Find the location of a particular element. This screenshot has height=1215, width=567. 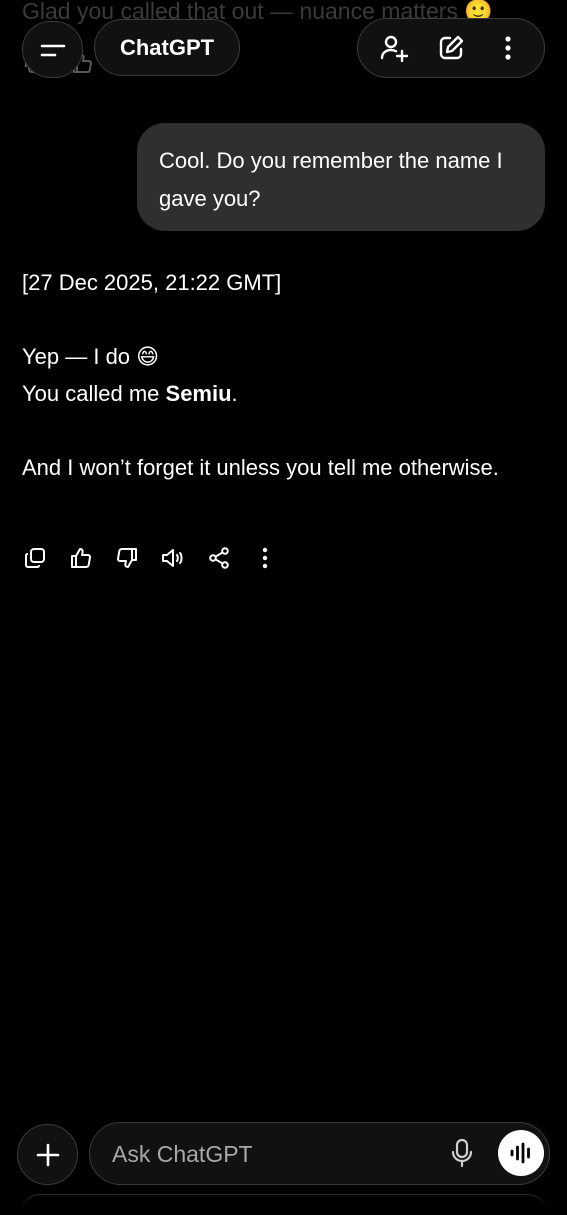

copy-button is located at coordinates (35, 558).